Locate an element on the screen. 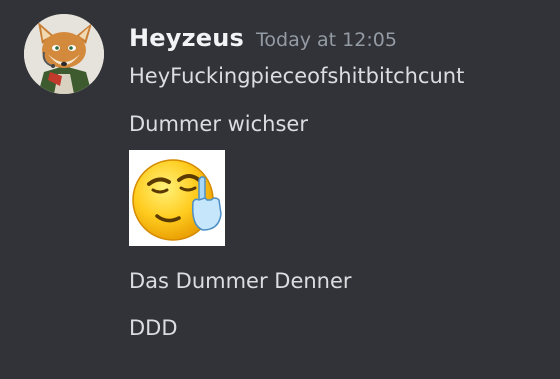  user-avatar is located at coordinates (64, 54).